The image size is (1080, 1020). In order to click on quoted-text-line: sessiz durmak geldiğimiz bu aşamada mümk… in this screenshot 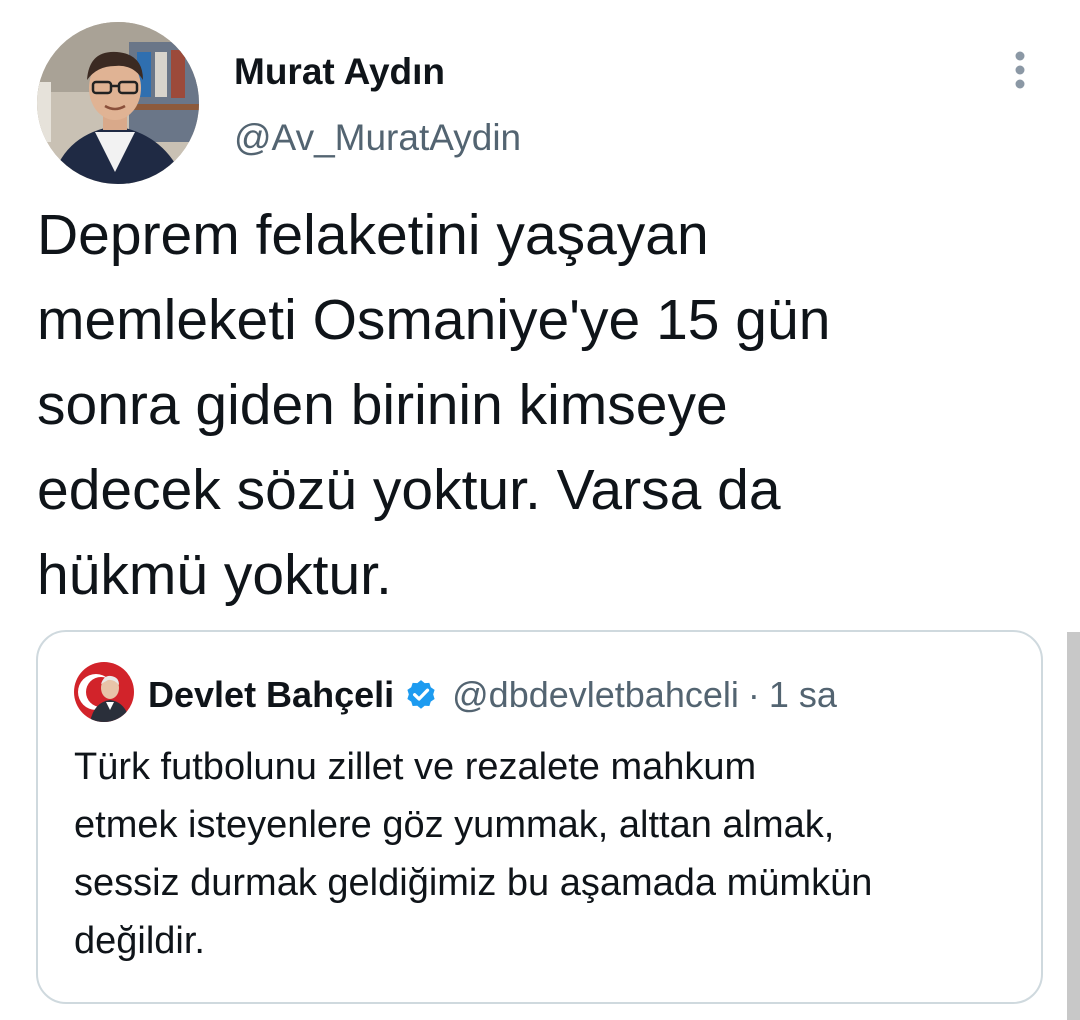, I will do `click(473, 883)`.